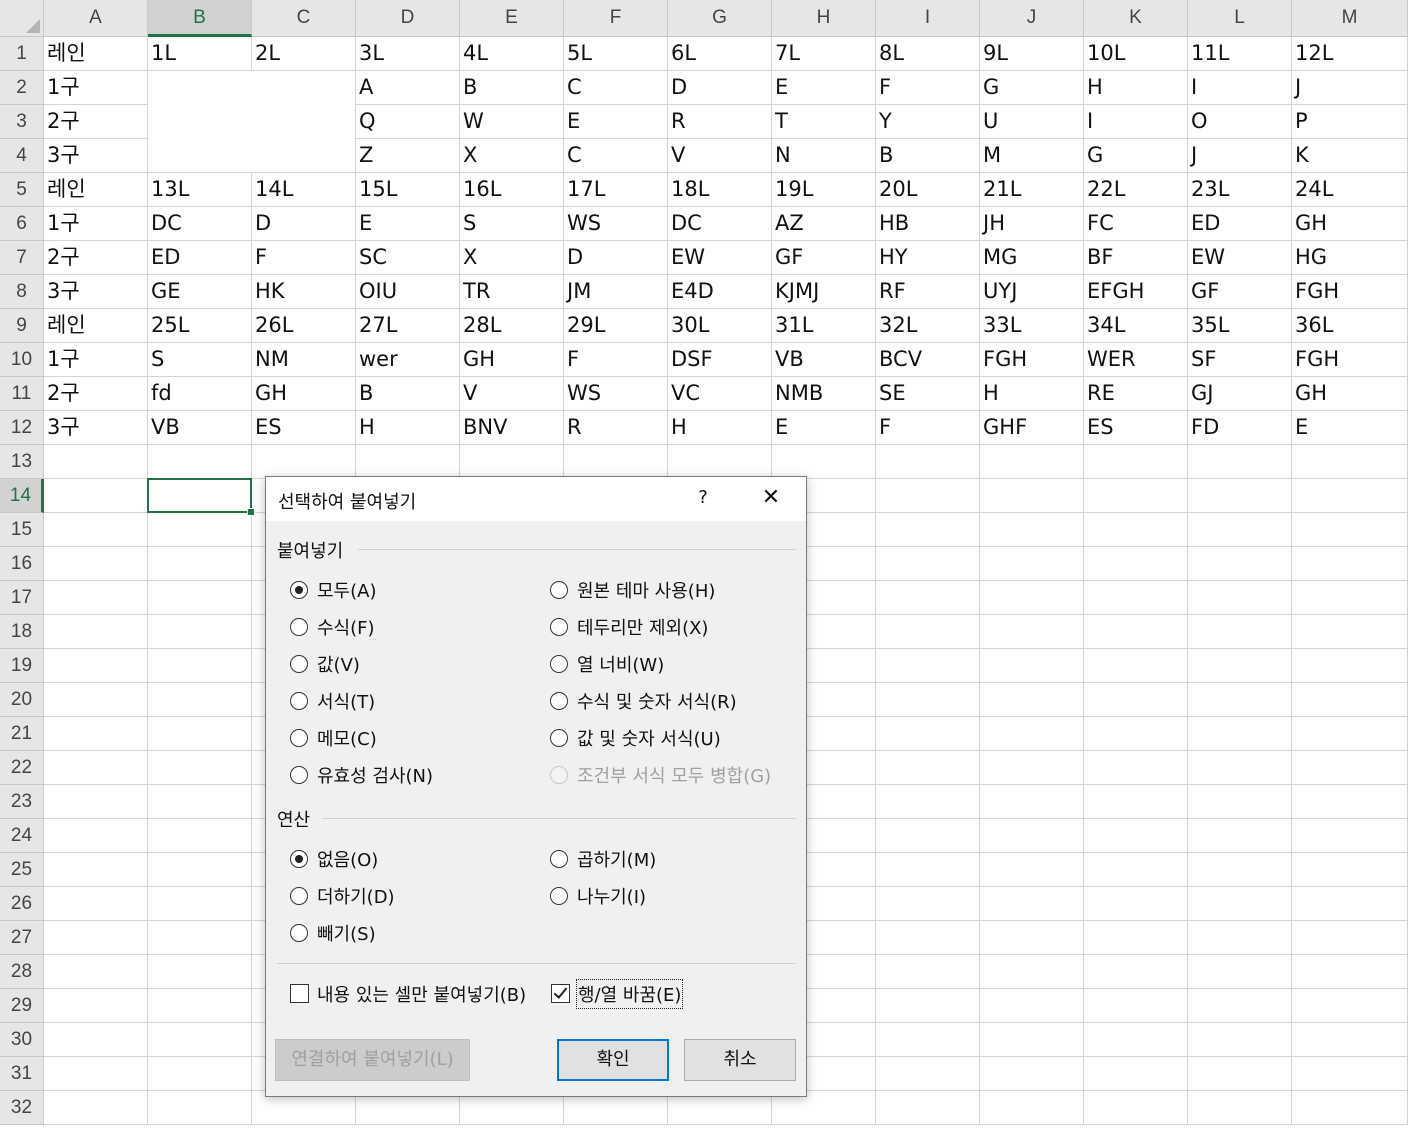 The height and width of the screenshot is (1136, 1408). Describe the element at coordinates (1032, 360) in the screenshot. I see `cell: FGH` at that location.